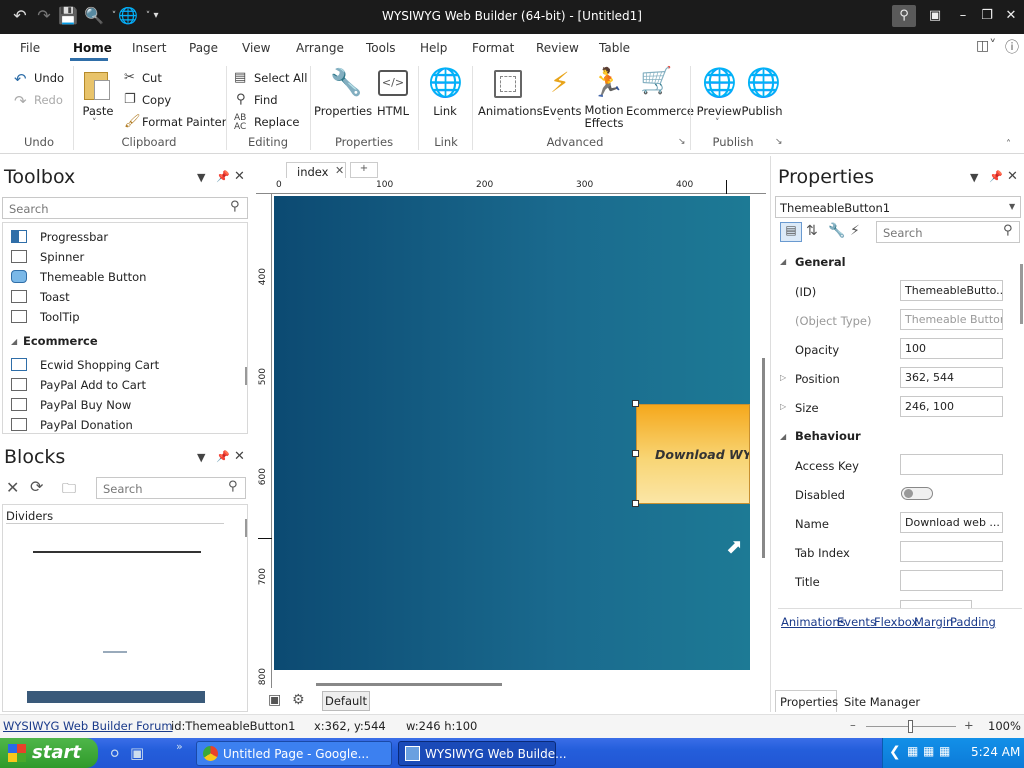  Describe the element at coordinates (820, 262) in the screenshot. I see `section-general: General` at that location.